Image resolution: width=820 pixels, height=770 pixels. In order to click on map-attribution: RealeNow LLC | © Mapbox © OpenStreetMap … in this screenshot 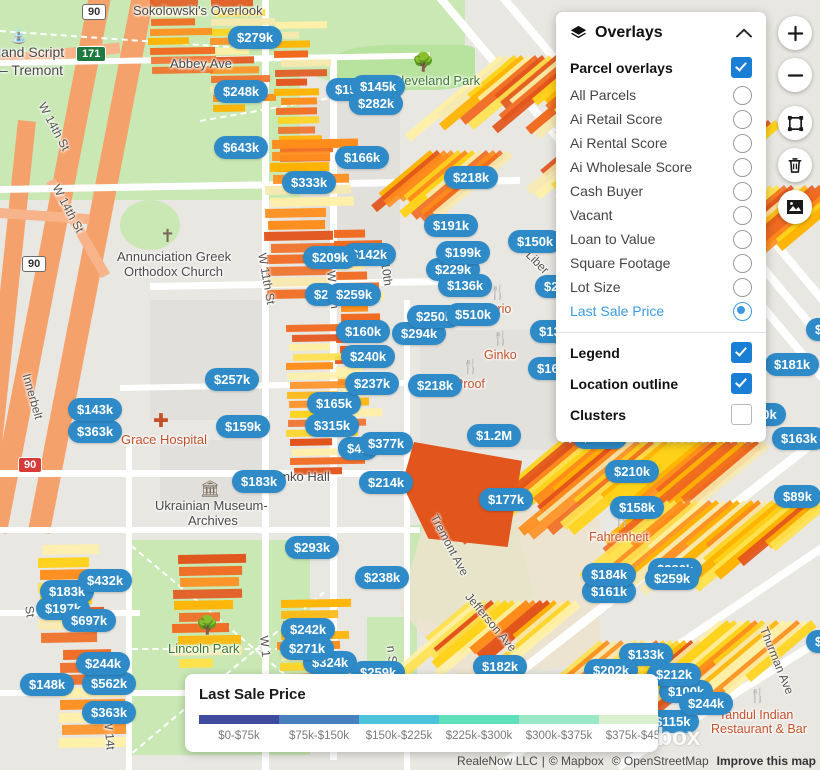, I will do `click(636, 761)`.